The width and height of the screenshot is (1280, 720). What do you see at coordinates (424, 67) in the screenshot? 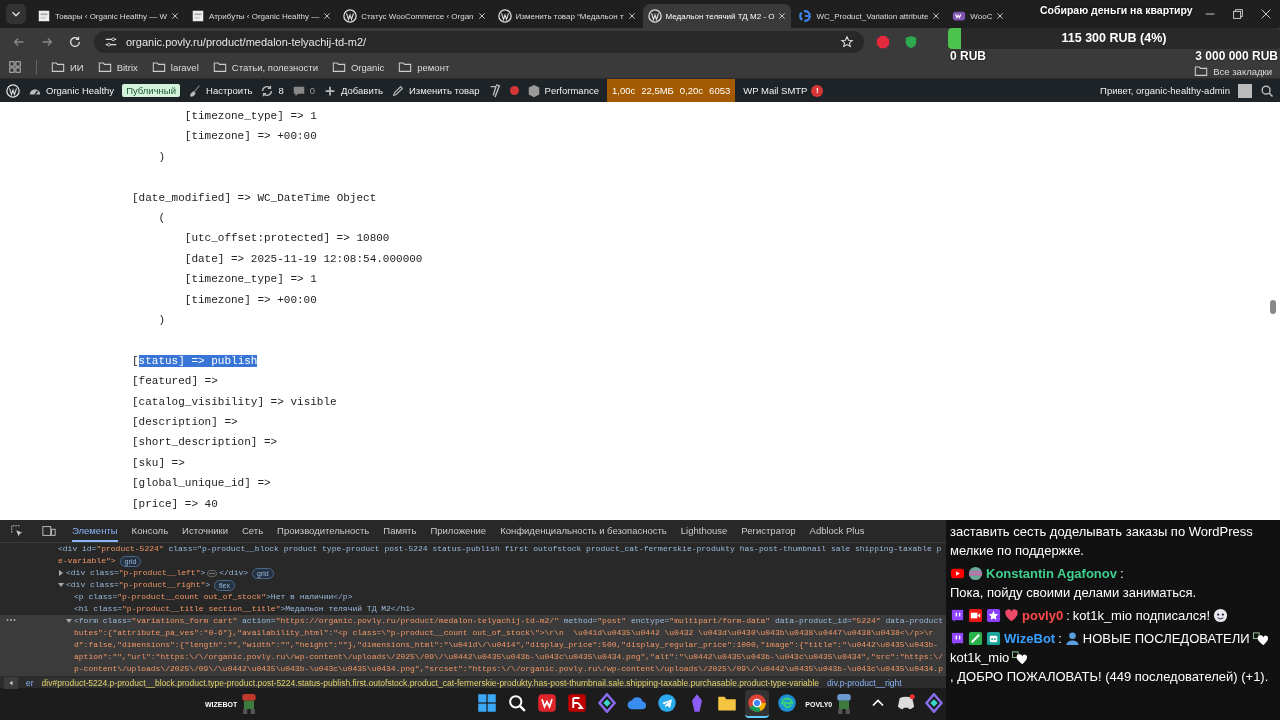
I see `bookmark-folder: ремонт` at bounding box center [424, 67].